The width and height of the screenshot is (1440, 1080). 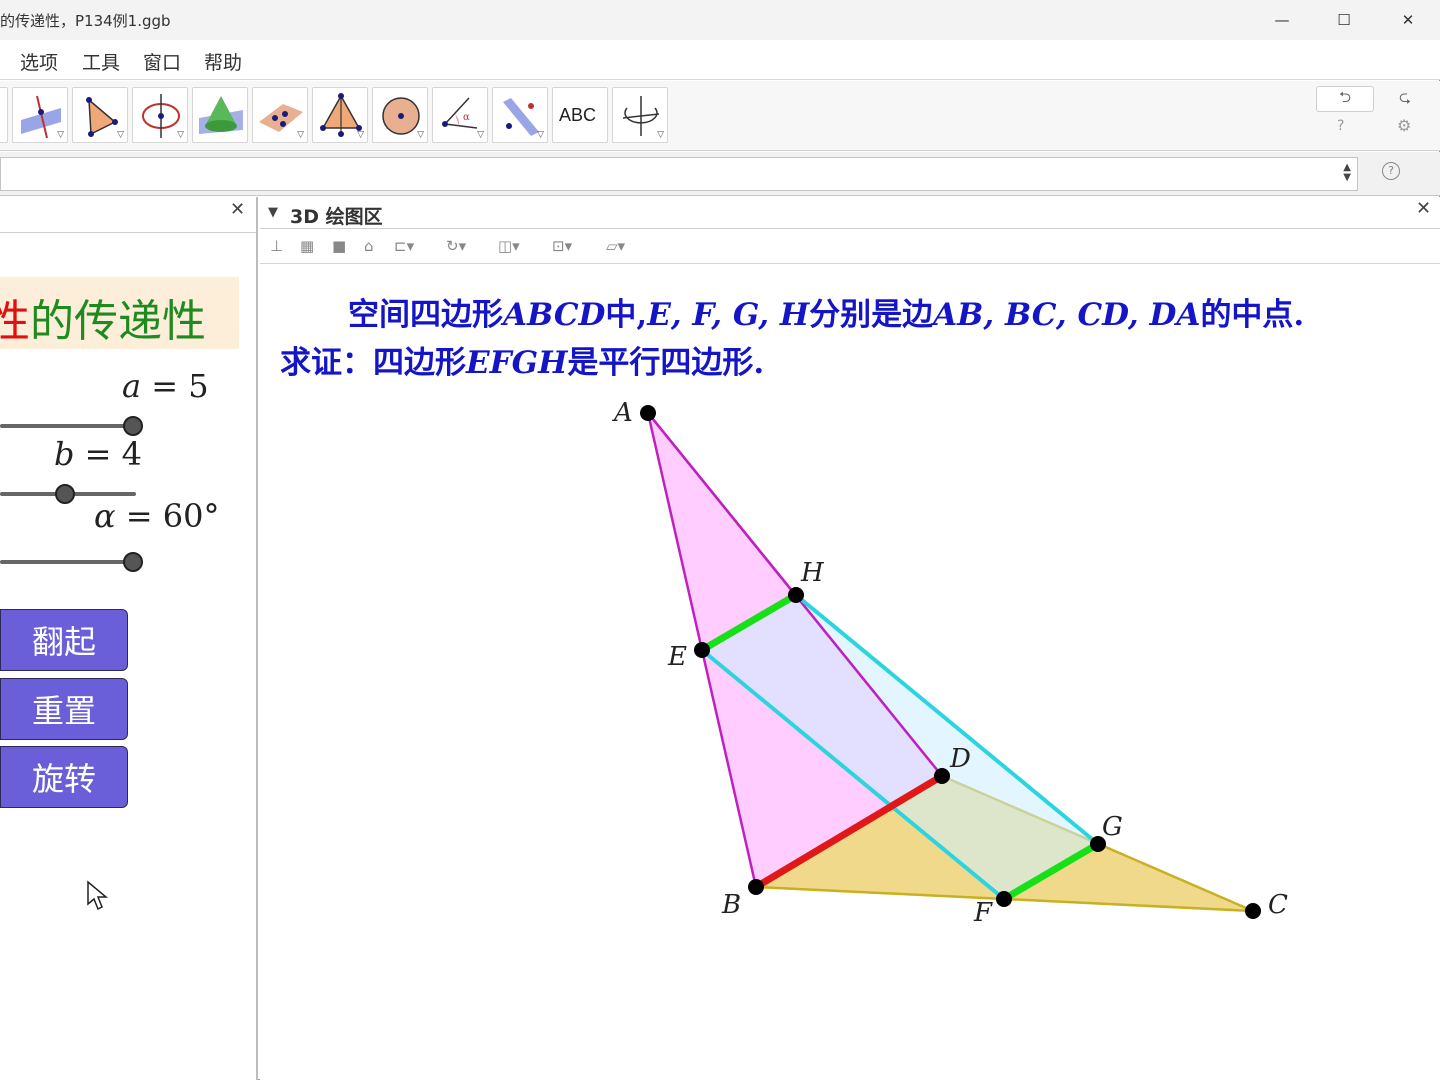 I want to click on tool-pyramid: ▽, so click(x=340, y=115).